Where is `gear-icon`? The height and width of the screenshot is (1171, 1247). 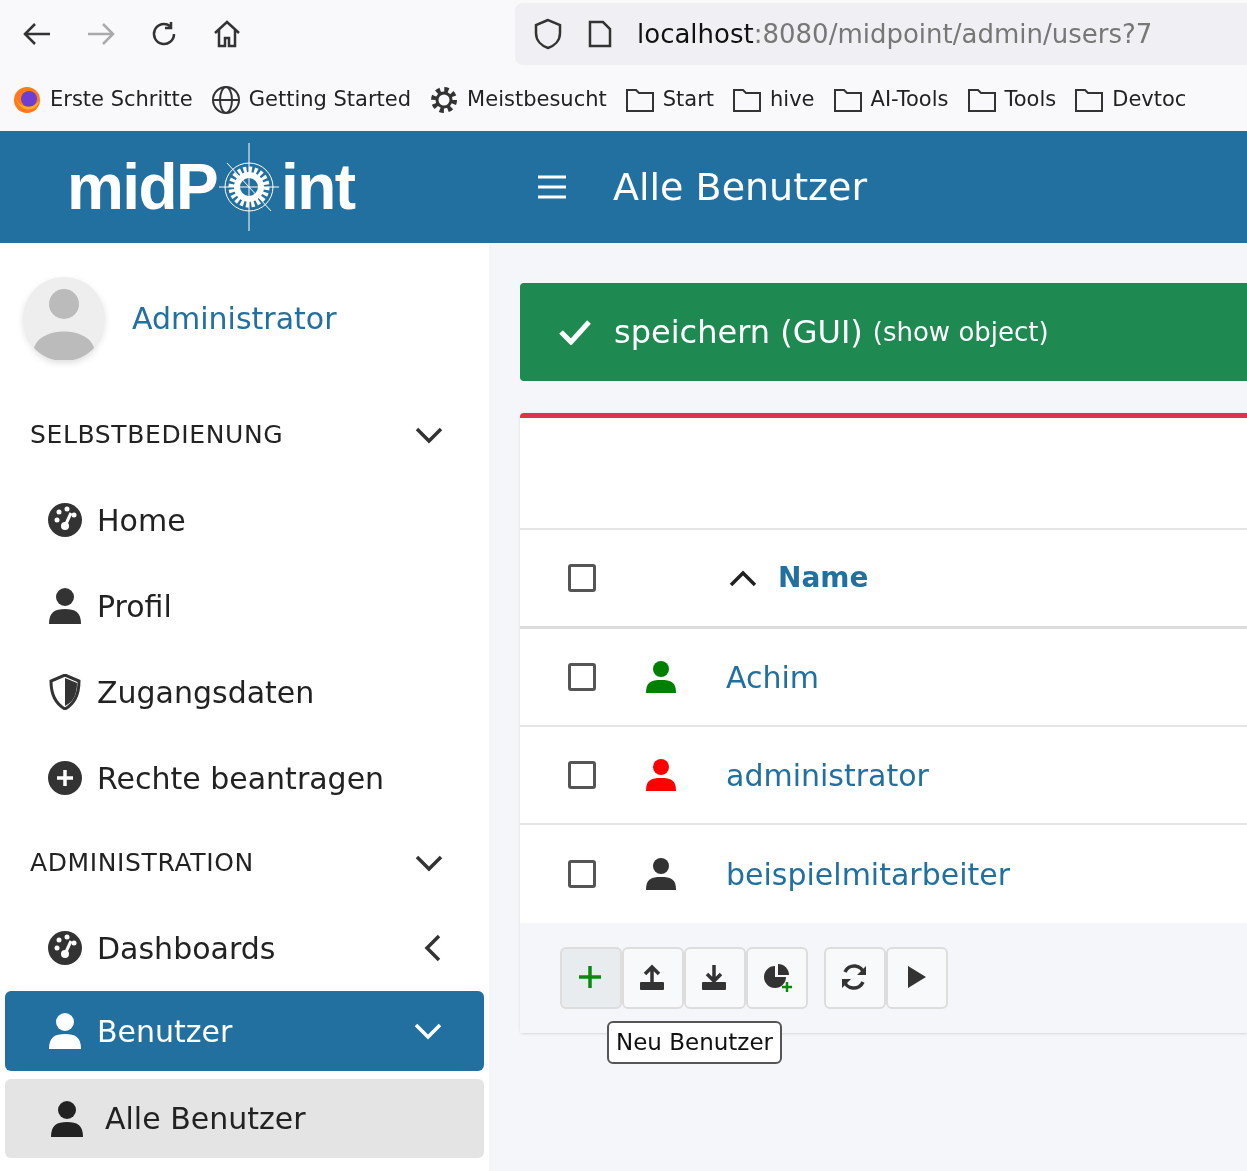 gear-icon is located at coordinates (444, 99).